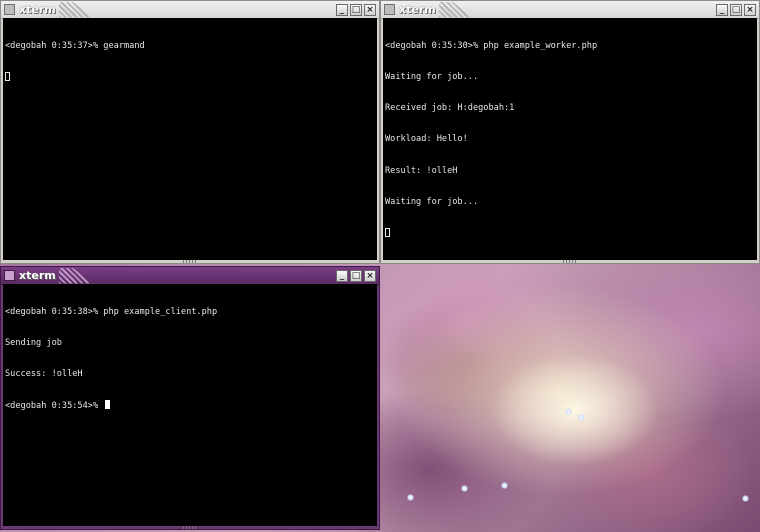 This screenshot has height=532, width=760. I want to click on terminal-line: Received job: H:degobah:1, so click(450, 108).